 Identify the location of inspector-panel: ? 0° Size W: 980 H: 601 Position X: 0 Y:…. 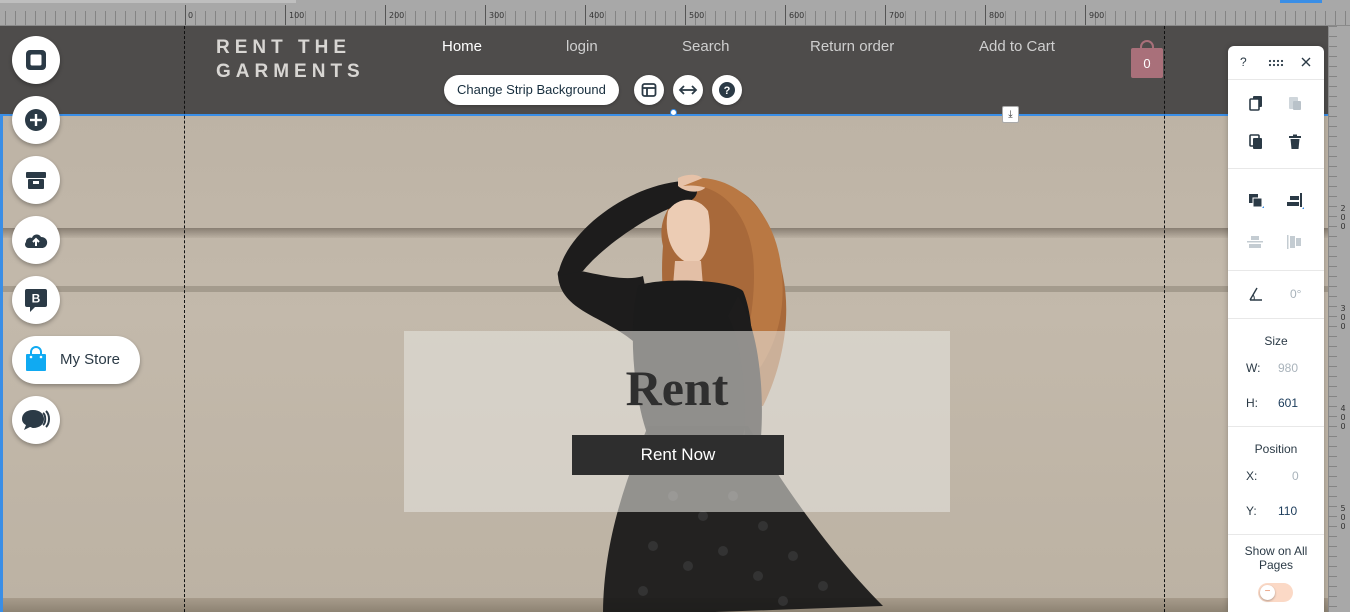
(1276, 329).